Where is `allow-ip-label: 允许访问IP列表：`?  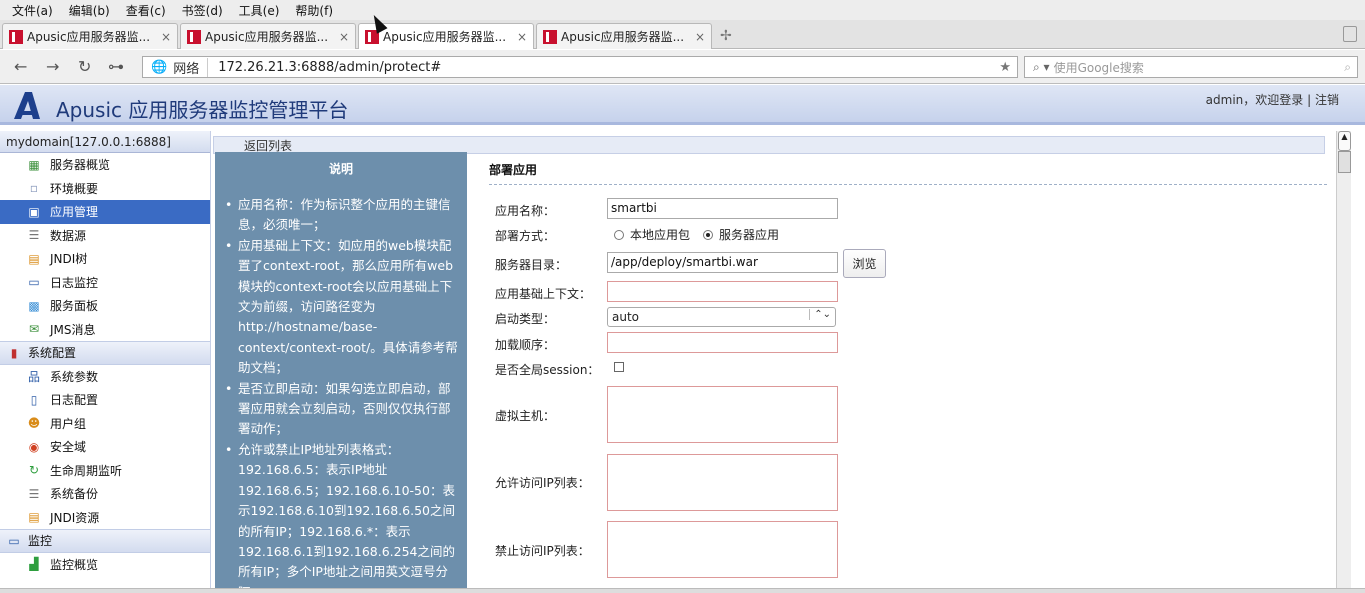 allow-ip-label: 允许访问IP列表： is located at coordinates (542, 483).